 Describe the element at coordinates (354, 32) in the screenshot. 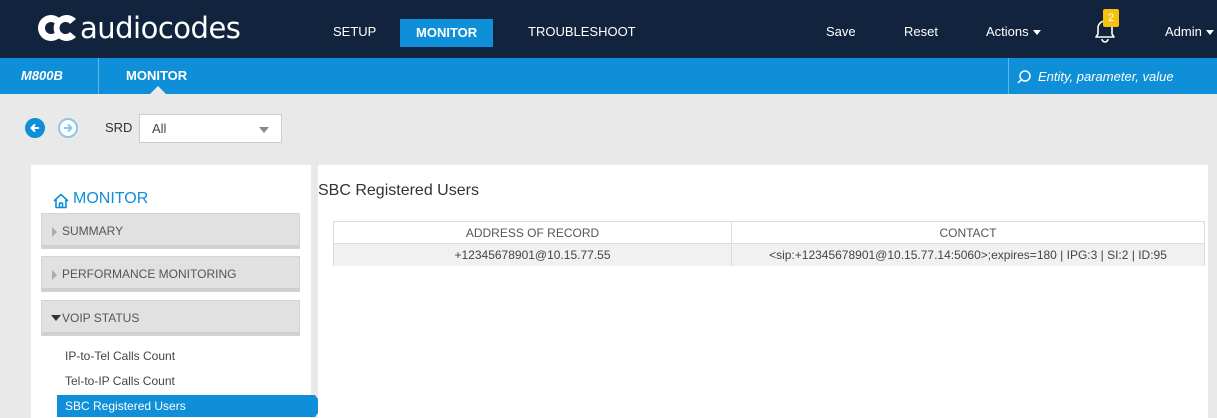

I see `tab-setup: SETUP` at that location.